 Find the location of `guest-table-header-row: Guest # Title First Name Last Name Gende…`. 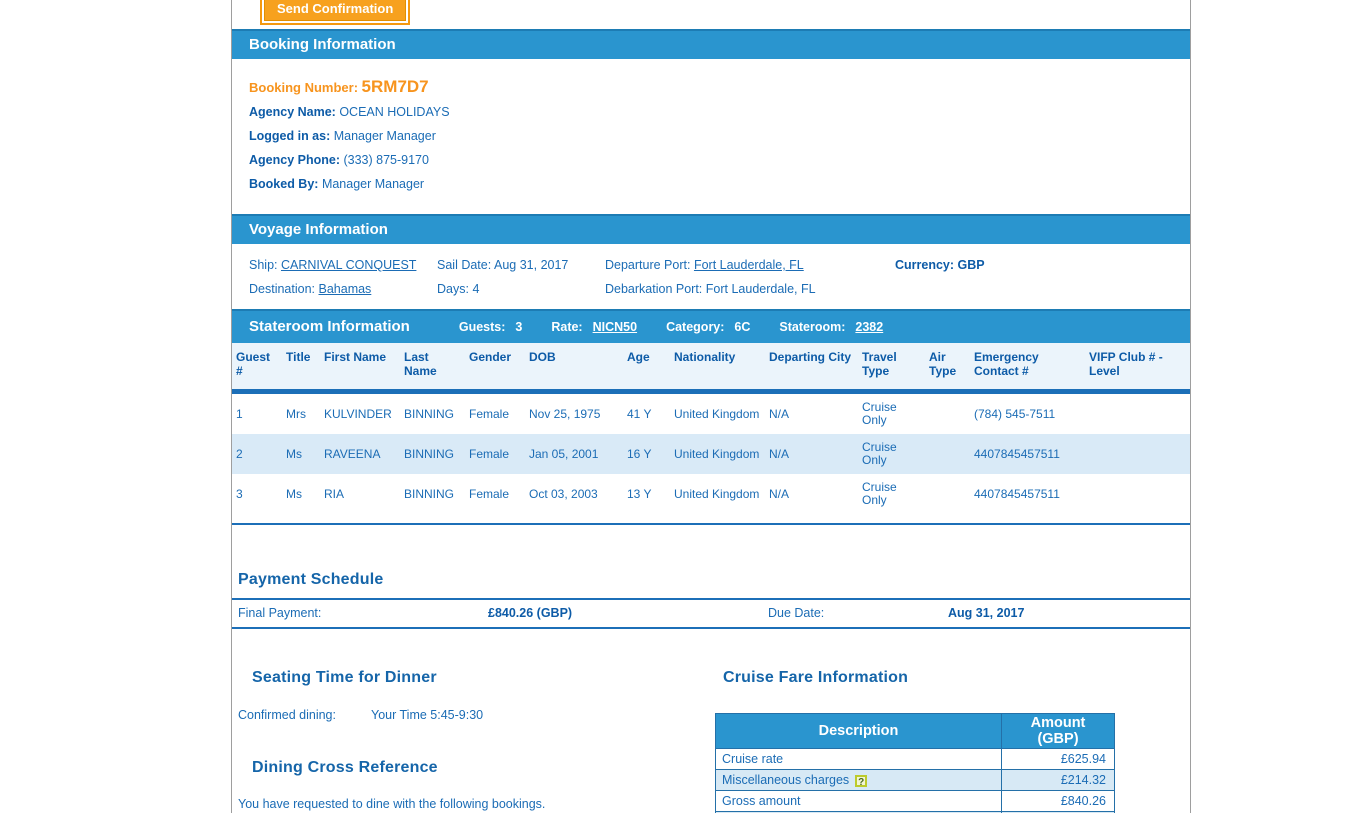

guest-table-header-row: Guest # Title First Name Last Name Gende… is located at coordinates (711, 367).